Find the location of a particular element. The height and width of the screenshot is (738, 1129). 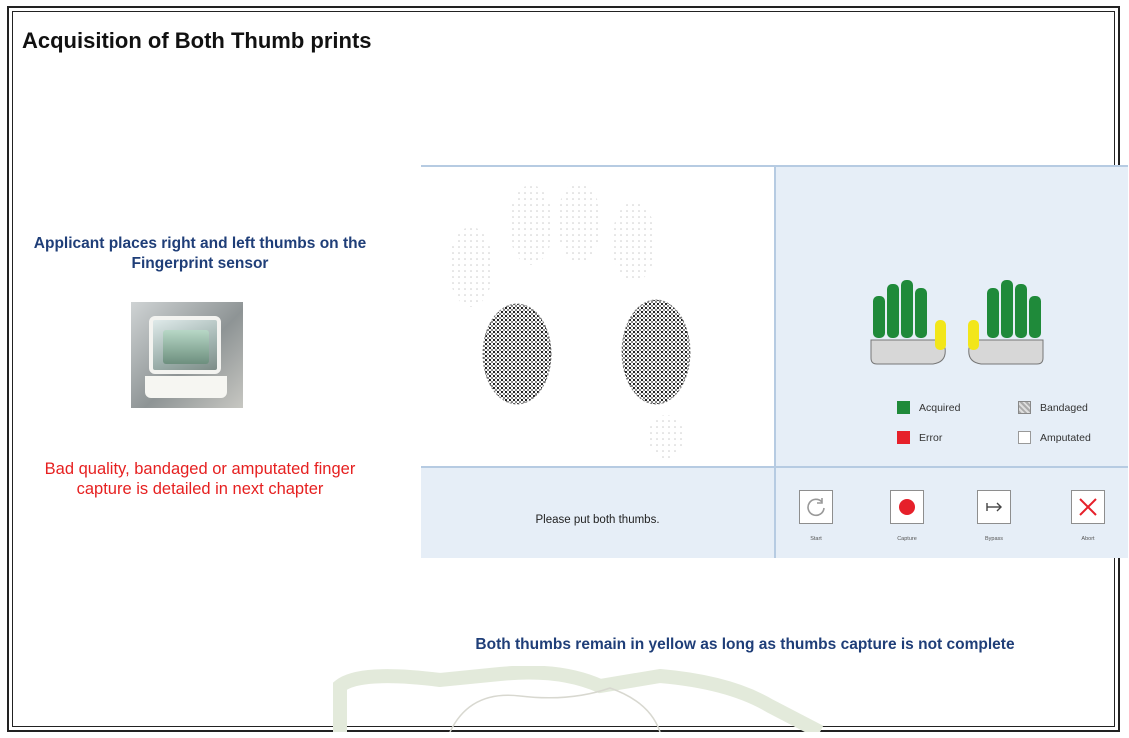

arrow-to-bar-icon is located at coordinates (994, 507).